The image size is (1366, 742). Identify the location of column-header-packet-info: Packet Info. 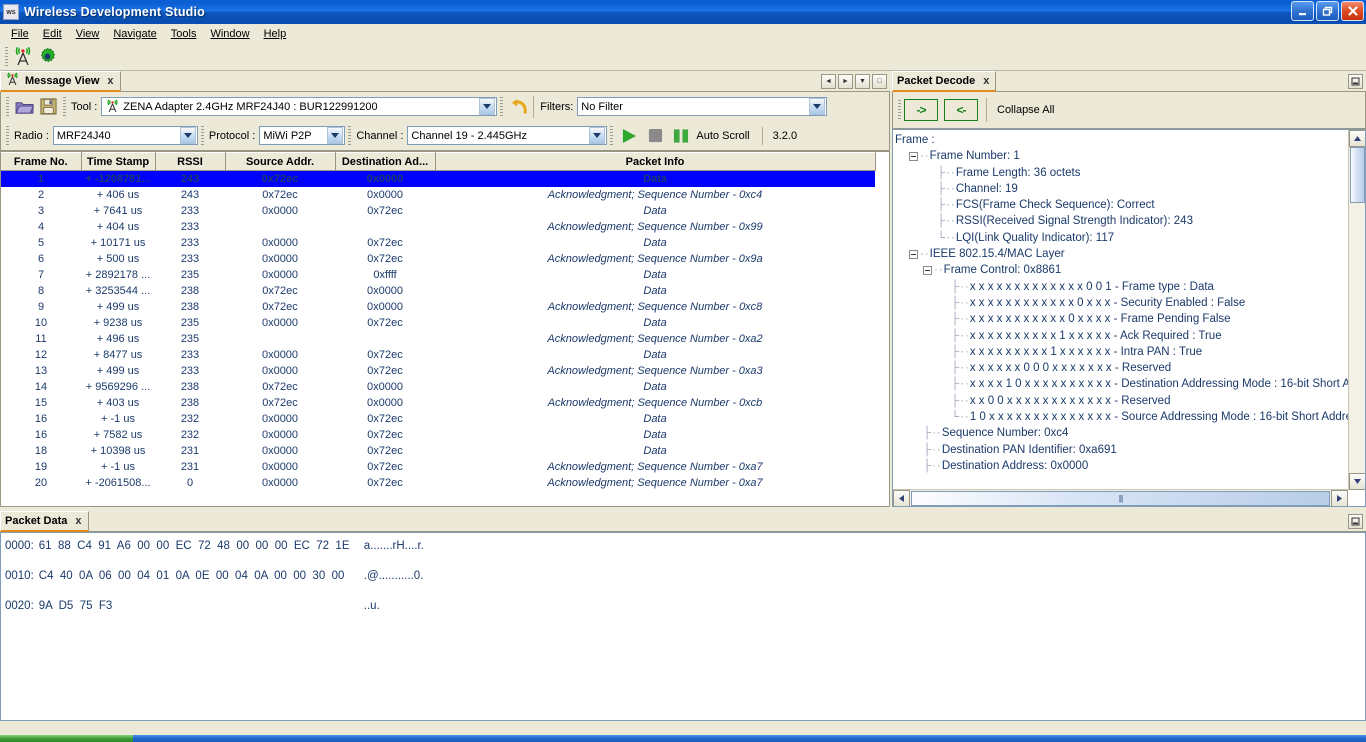
(655, 161).